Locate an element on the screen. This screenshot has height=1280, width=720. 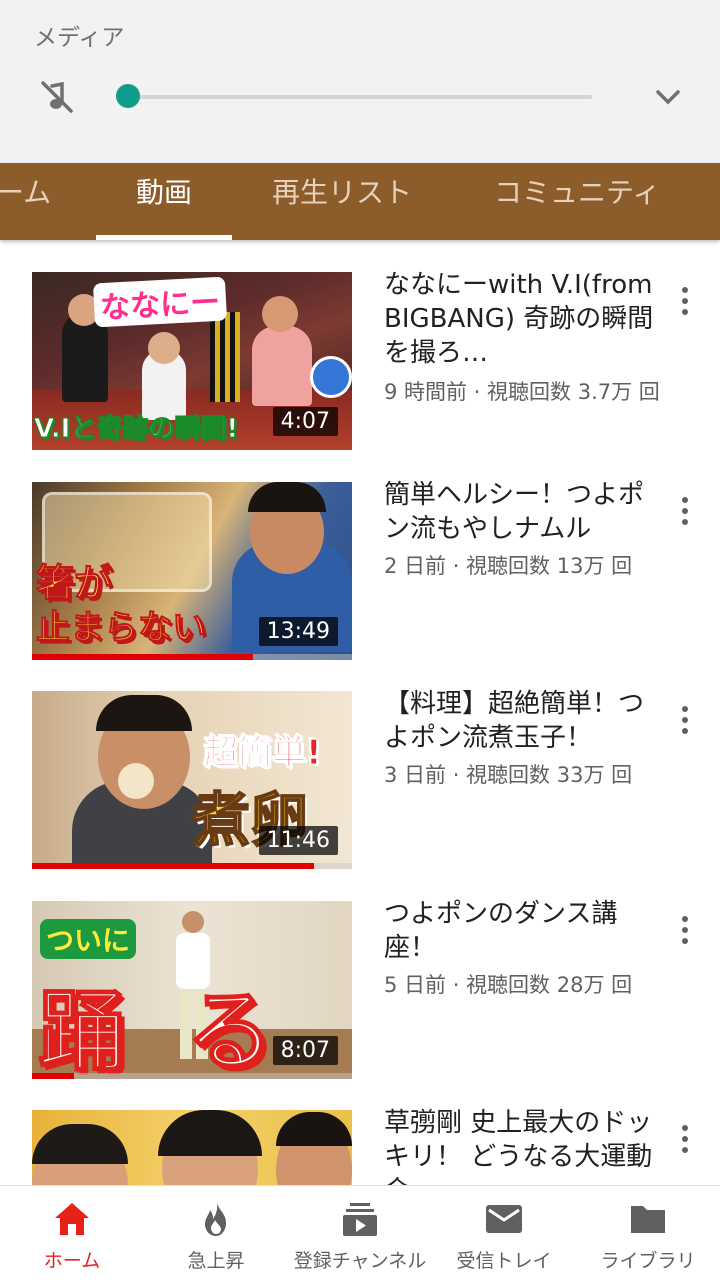
video-meta: 3 日前 · 視聴回数 33万 回 is located at coordinates (508, 775).